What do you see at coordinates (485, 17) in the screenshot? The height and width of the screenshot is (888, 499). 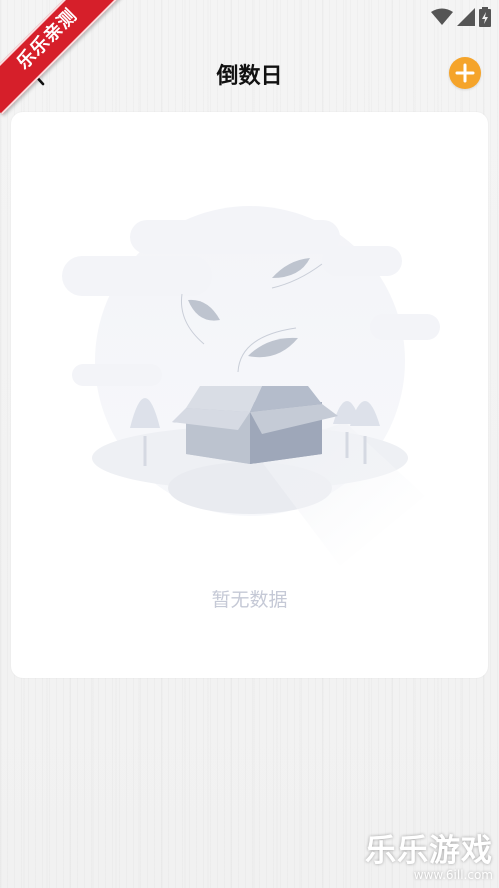 I see `battery-icon` at bounding box center [485, 17].